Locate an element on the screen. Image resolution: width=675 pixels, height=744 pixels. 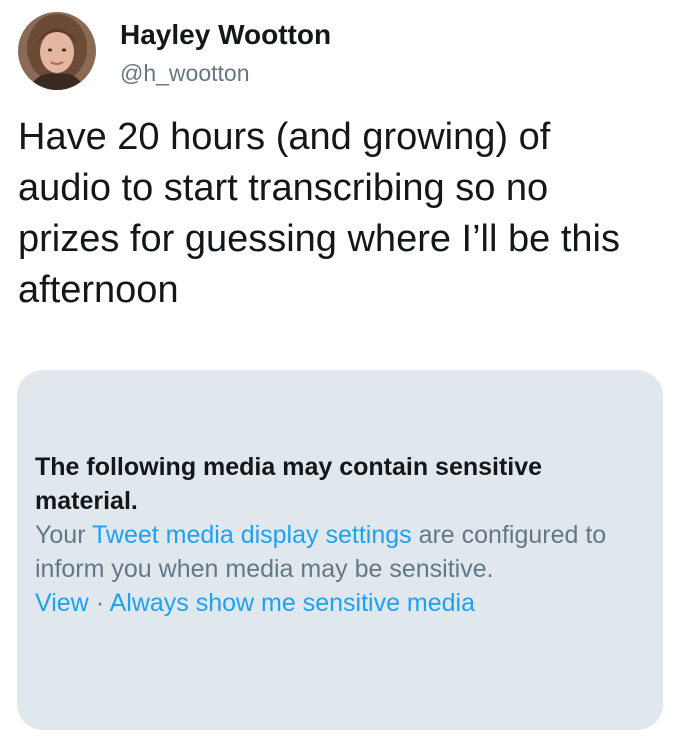
user-handle: @h_wootton is located at coordinates (225, 73).